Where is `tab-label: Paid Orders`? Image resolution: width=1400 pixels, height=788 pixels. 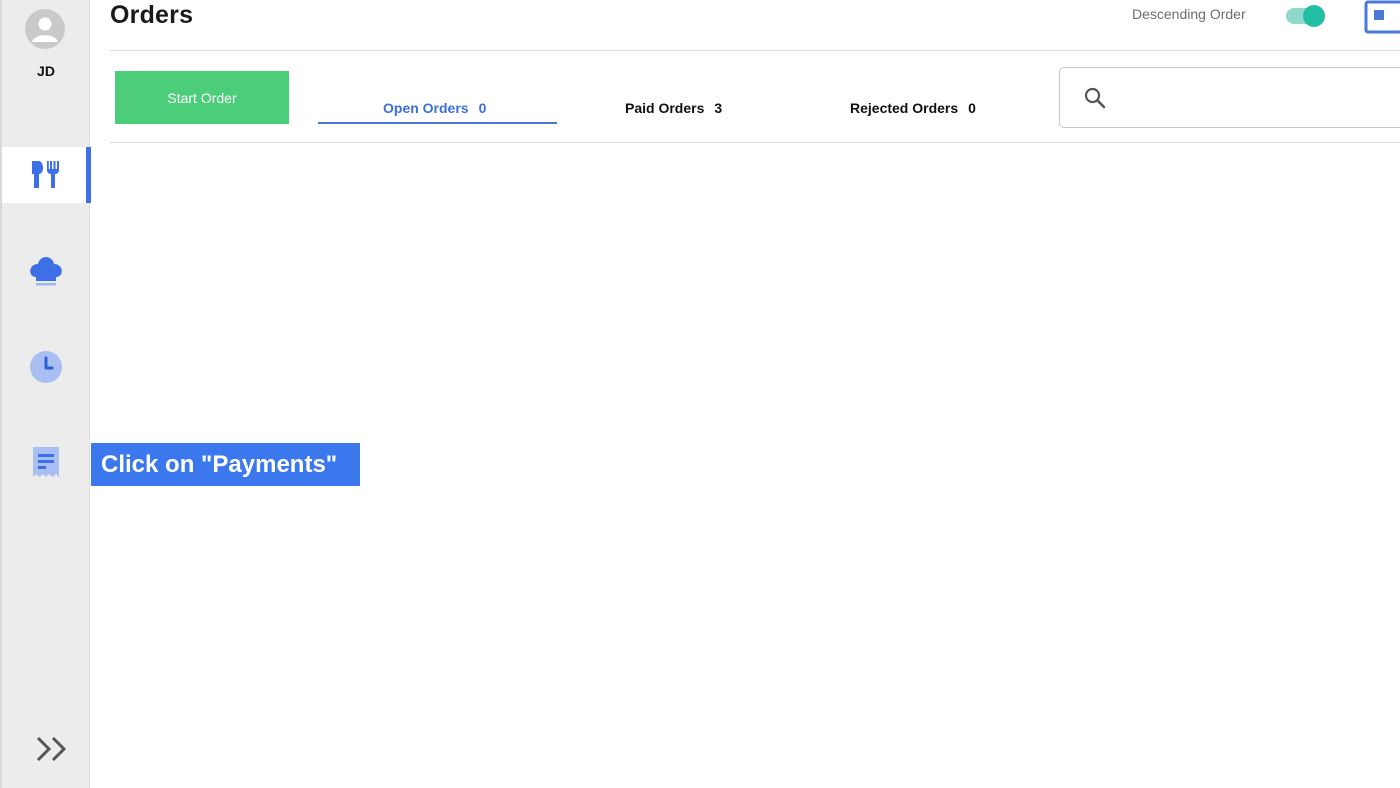 tab-label: Paid Orders is located at coordinates (665, 108).